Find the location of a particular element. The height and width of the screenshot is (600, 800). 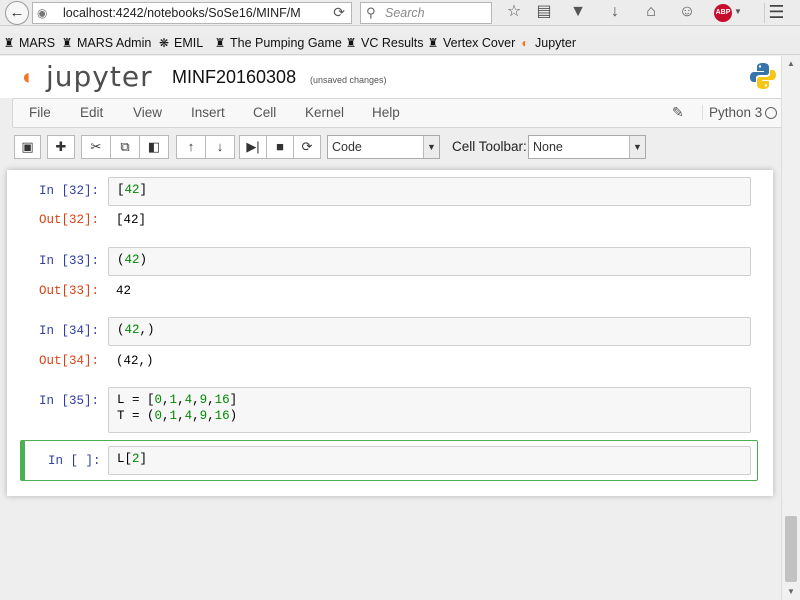

scrollbar-thumb is located at coordinates (791, 549).